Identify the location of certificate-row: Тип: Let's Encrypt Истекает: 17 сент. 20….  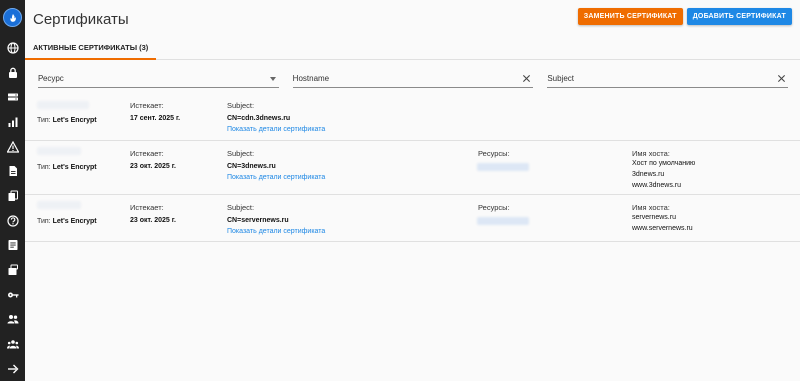
(412, 118).